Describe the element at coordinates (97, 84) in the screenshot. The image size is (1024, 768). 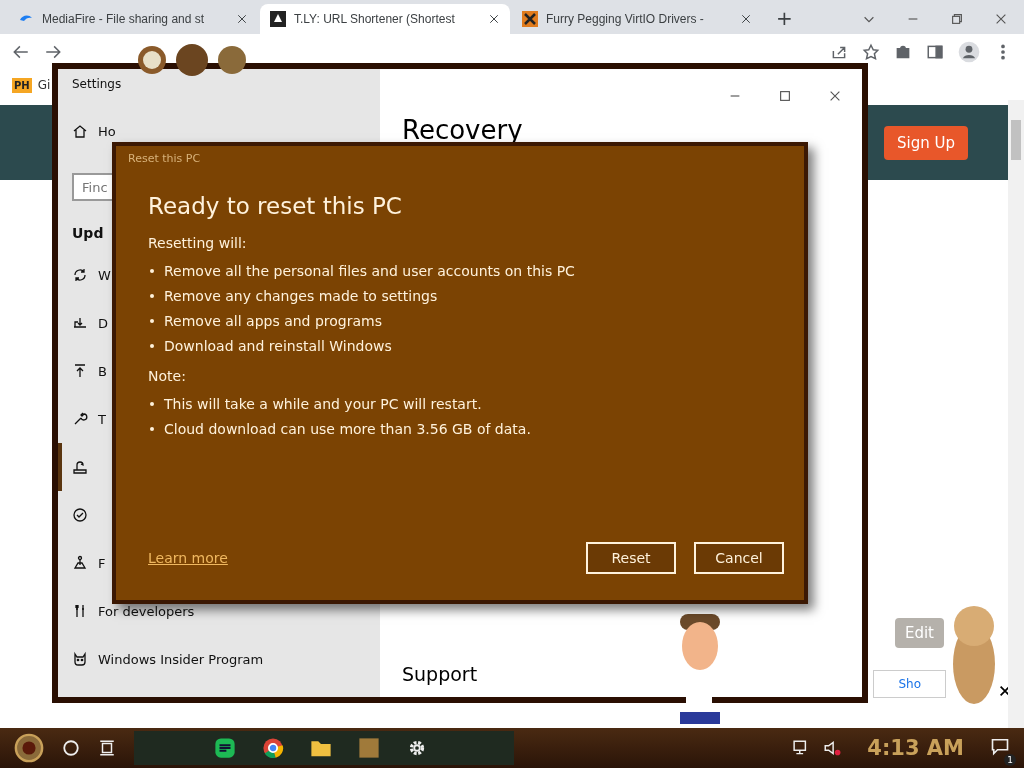
I see `window-title: Settings` at that location.